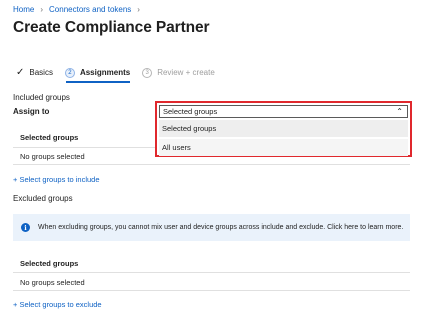  Describe the element at coordinates (49, 137) in the screenshot. I see `included-table-header: Selected groups` at that location.